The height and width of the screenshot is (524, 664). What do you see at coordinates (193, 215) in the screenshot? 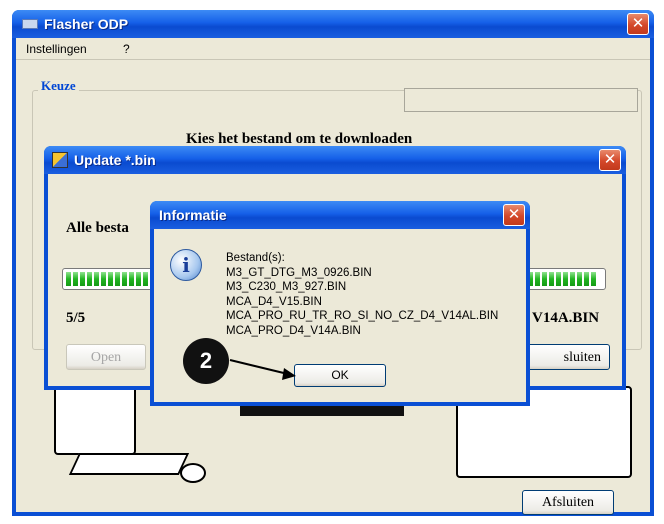
I see `info-dialog-title: Informatie` at bounding box center [193, 215].